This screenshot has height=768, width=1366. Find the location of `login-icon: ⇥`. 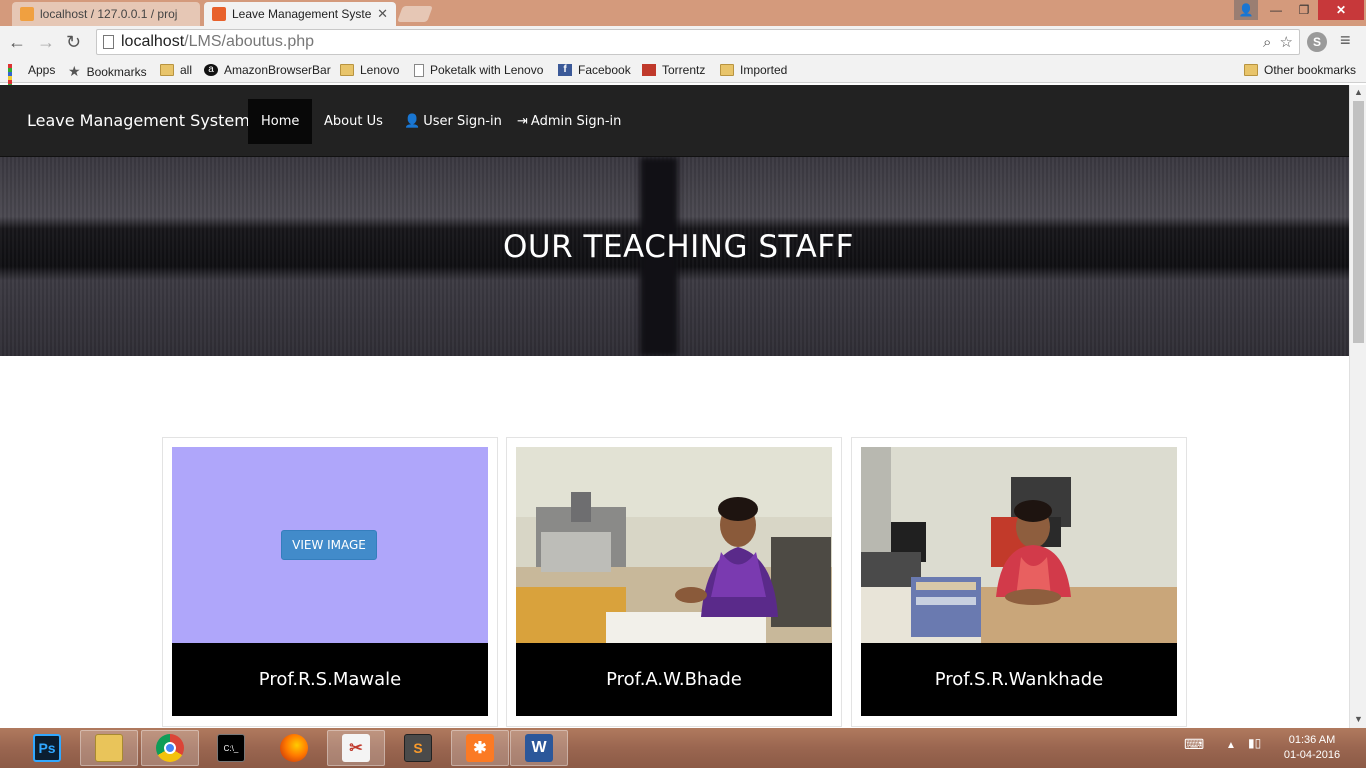

login-icon: ⇥ is located at coordinates (522, 121).